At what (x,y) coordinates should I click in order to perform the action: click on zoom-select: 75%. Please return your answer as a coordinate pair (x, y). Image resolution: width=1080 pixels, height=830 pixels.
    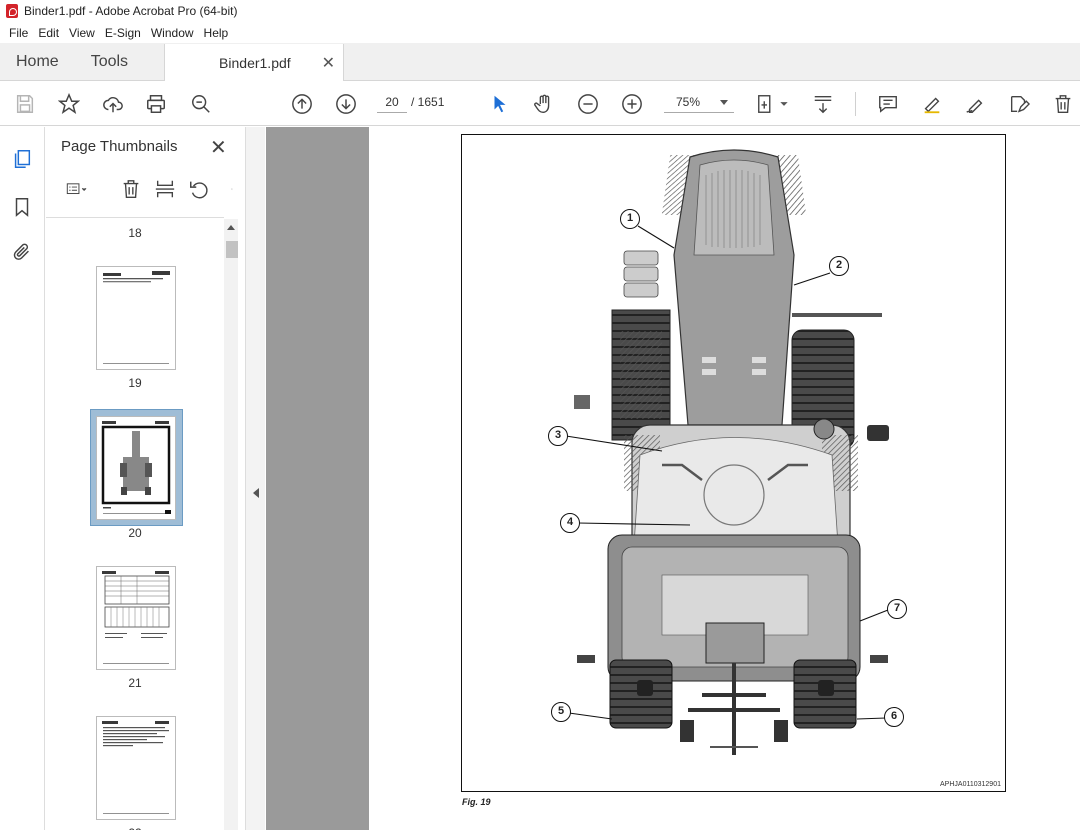
    Looking at the image, I should click on (699, 102).